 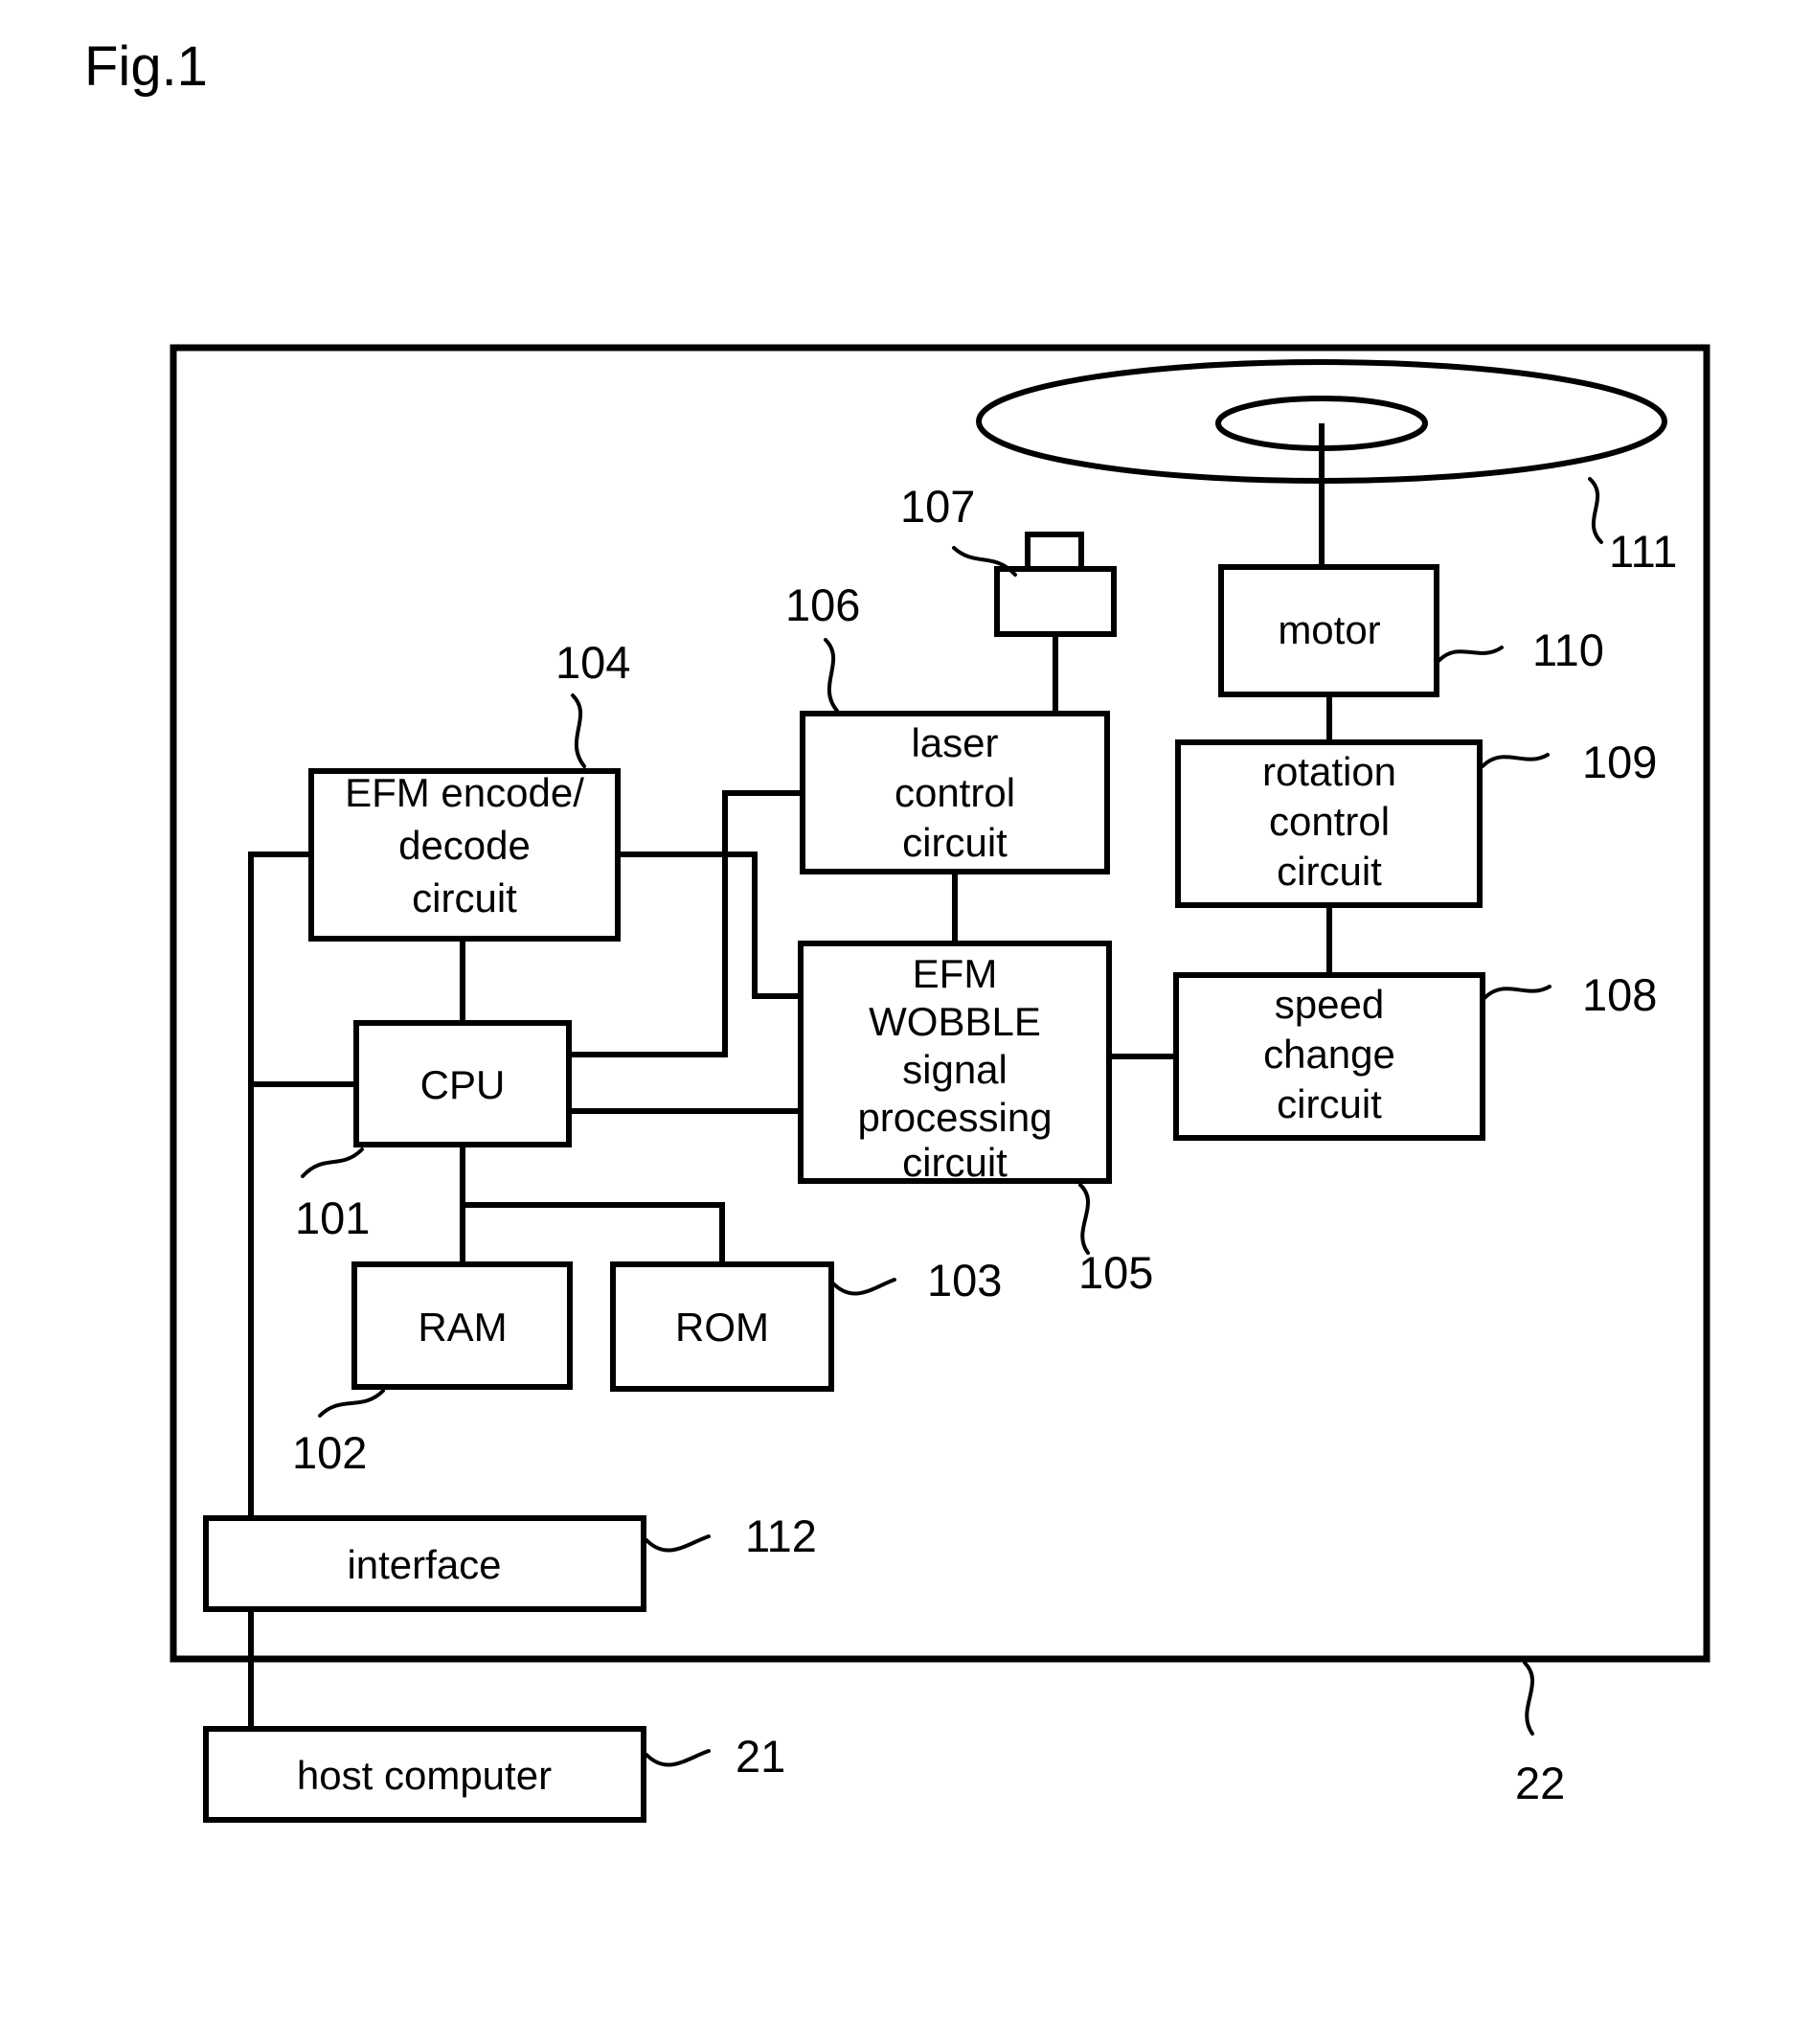 I want to click on interface-label: interface, so click(x=424, y=1565).